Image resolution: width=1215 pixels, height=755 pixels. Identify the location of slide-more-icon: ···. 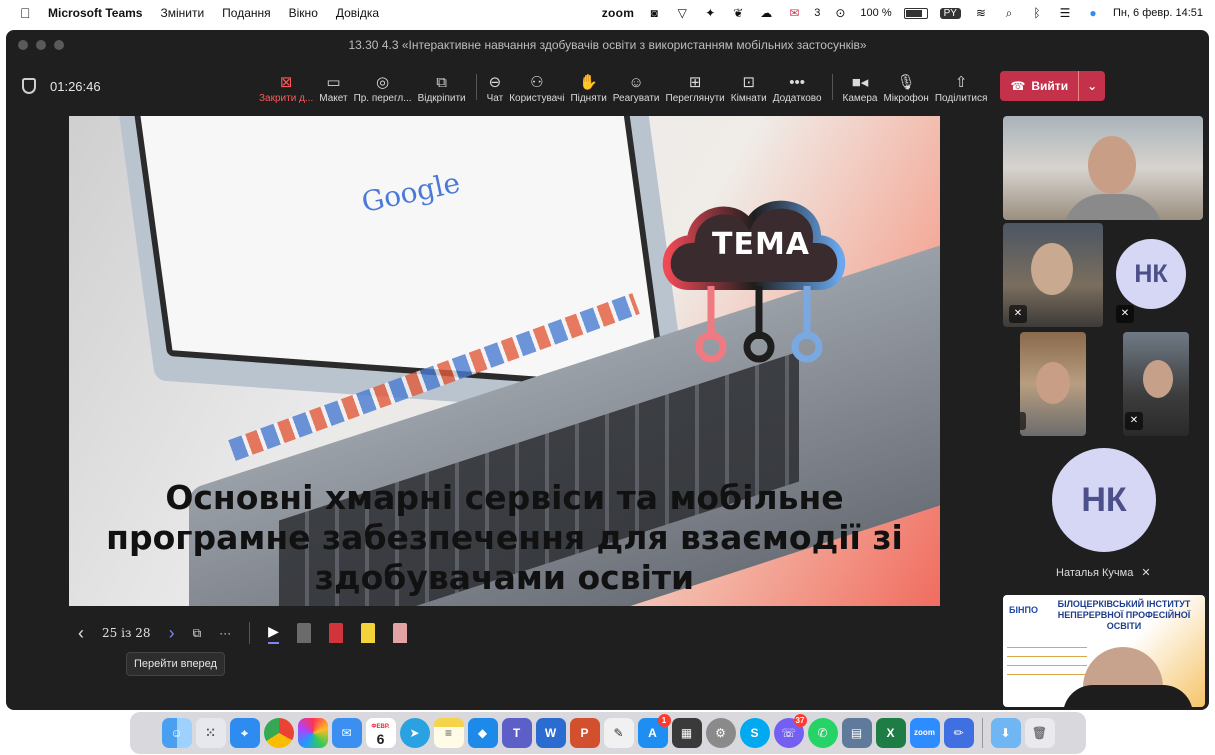
(225, 633).